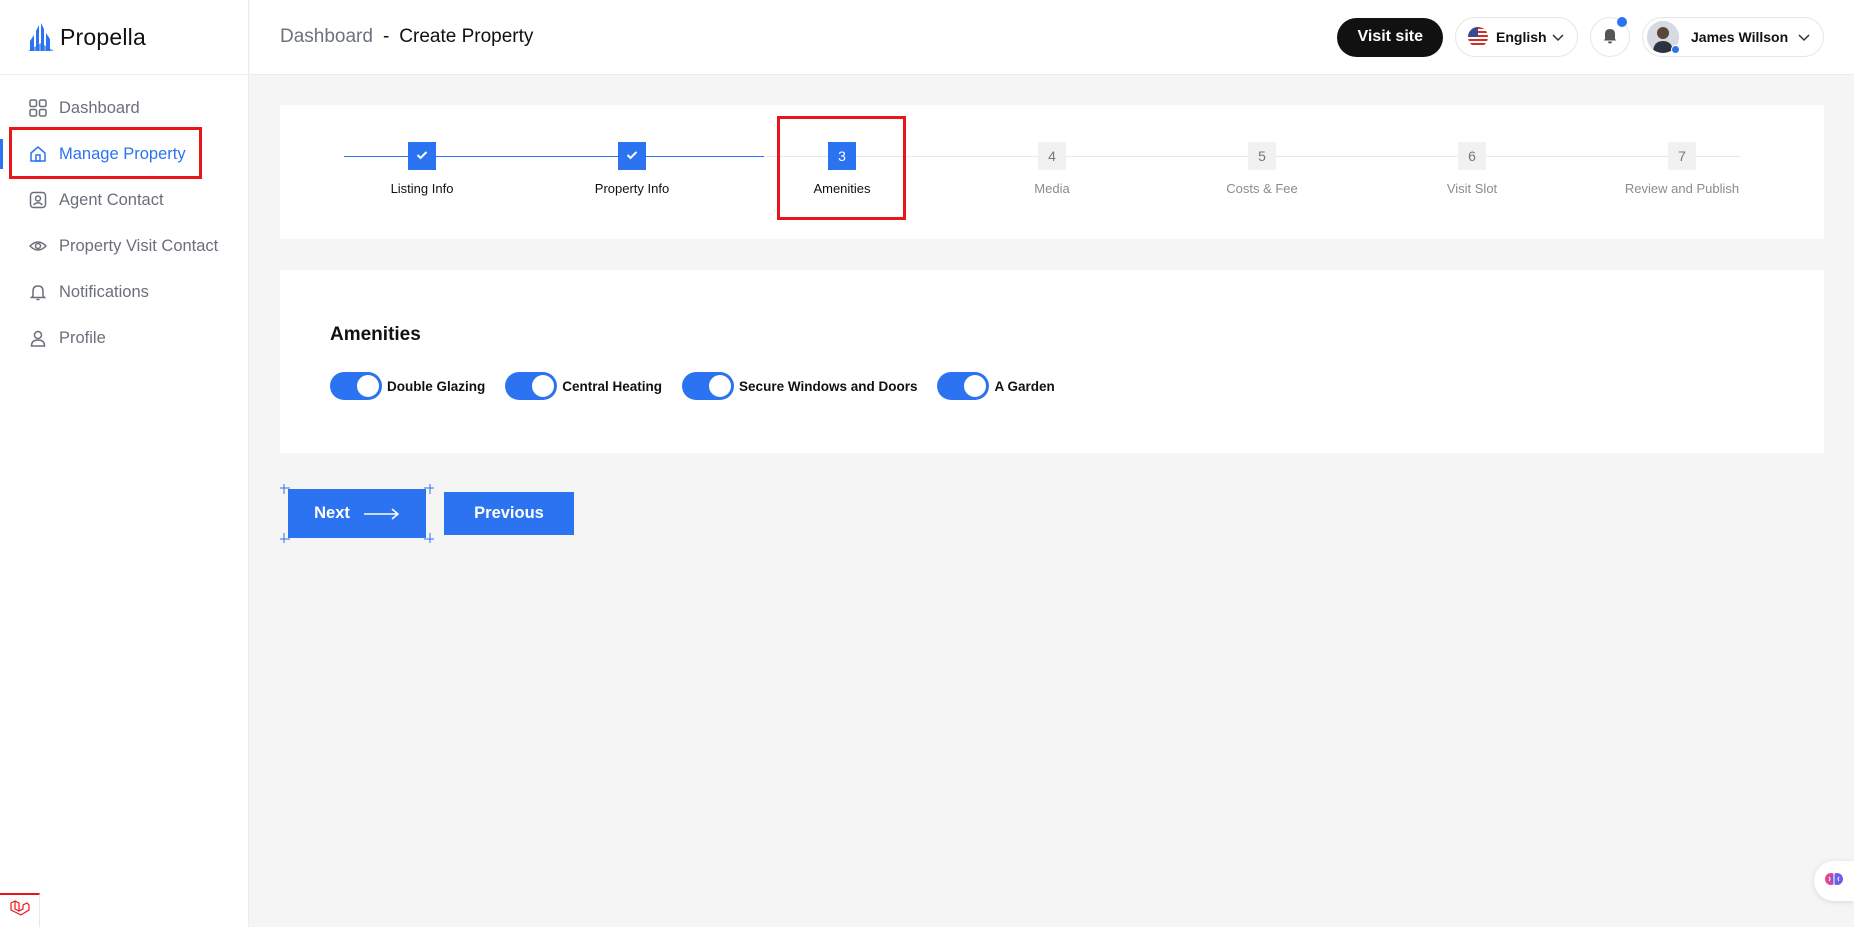 This screenshot has width=1854, height=927. I want to click on user-icon, so click(38, 338).